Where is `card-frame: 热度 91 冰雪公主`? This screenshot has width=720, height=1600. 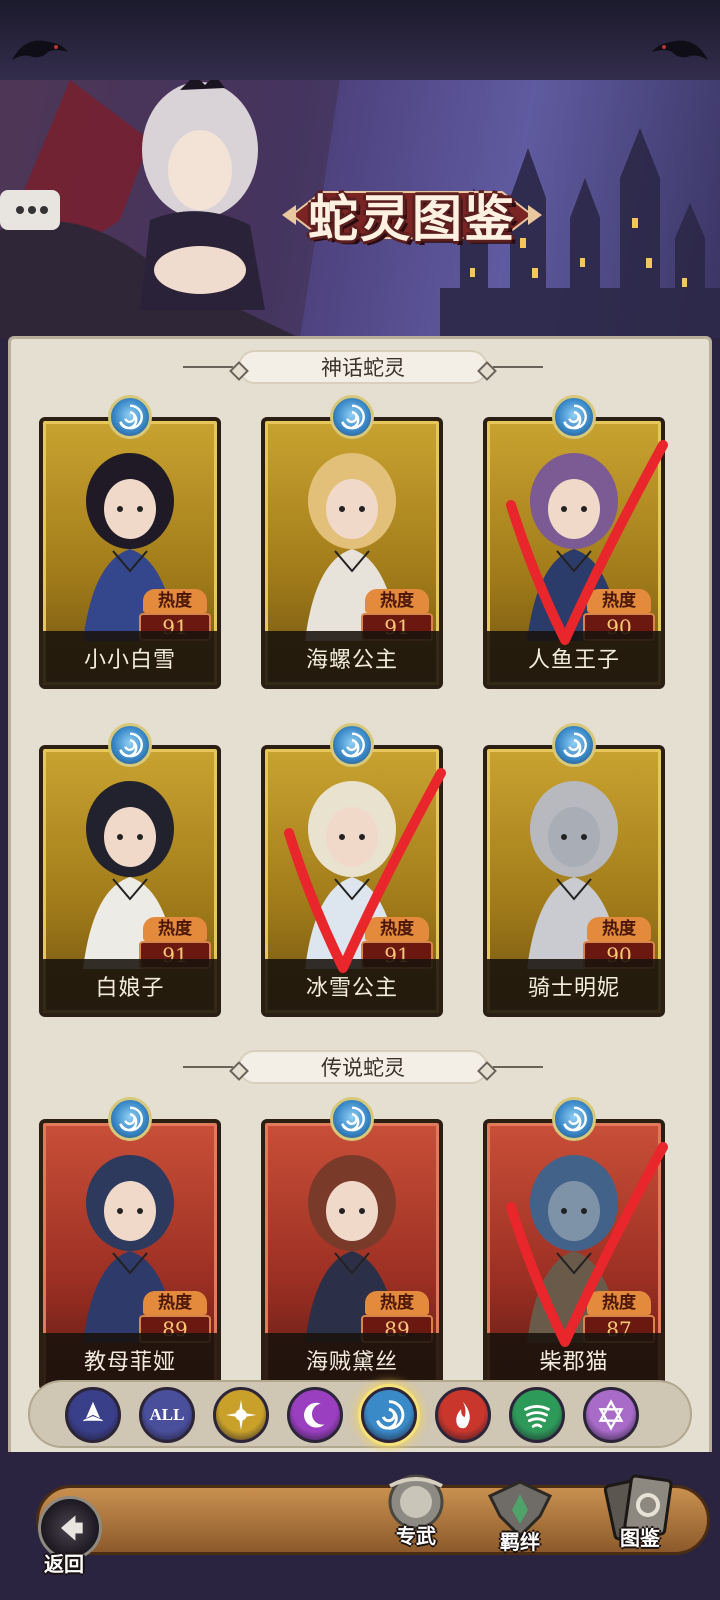
card-frame: 热度 91 冰雪公主 is located at coordinates (352, 881).